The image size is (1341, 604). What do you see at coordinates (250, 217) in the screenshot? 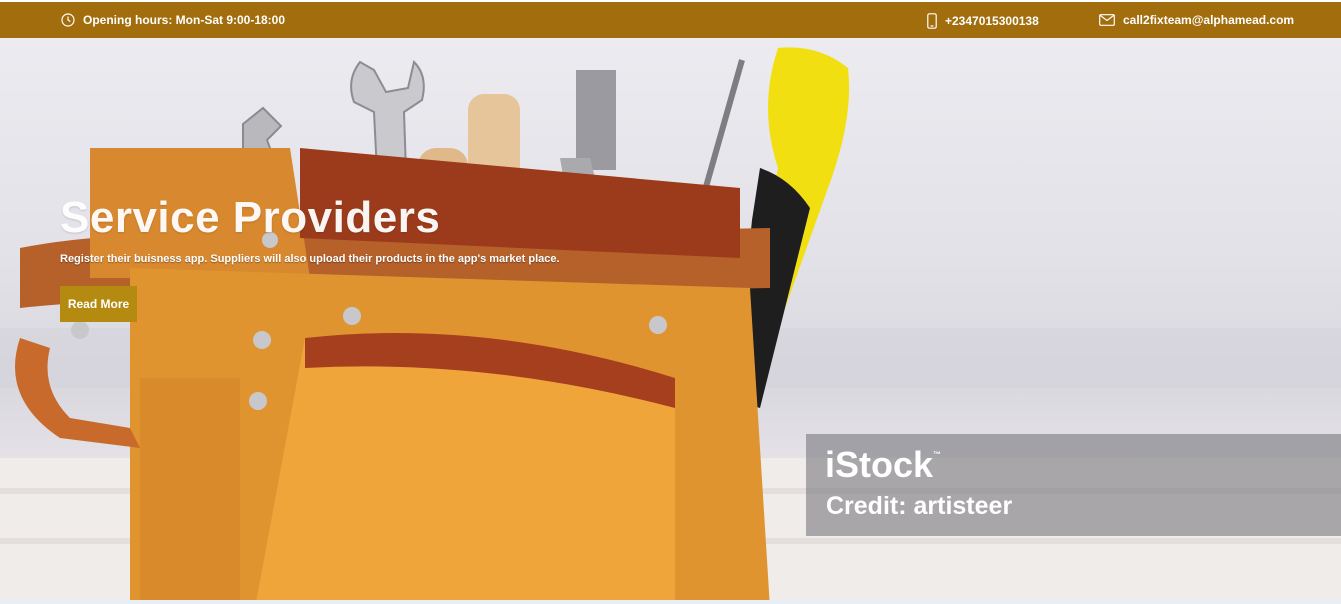
I see `hero-title: Service Providers` at bounding box center [250, 217].